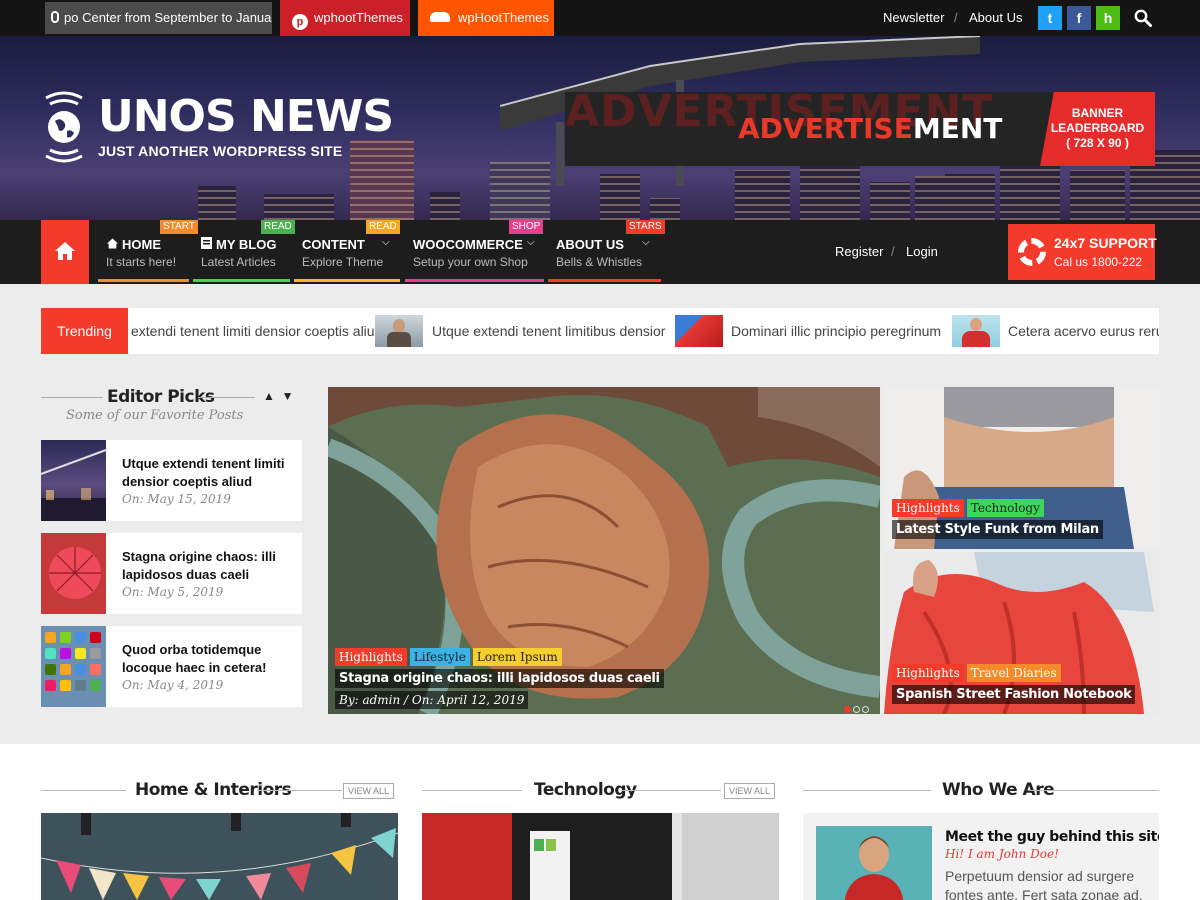 The height and width of the screenshot is (900, 1200). I want to click on home-icon, so click(112, 243).